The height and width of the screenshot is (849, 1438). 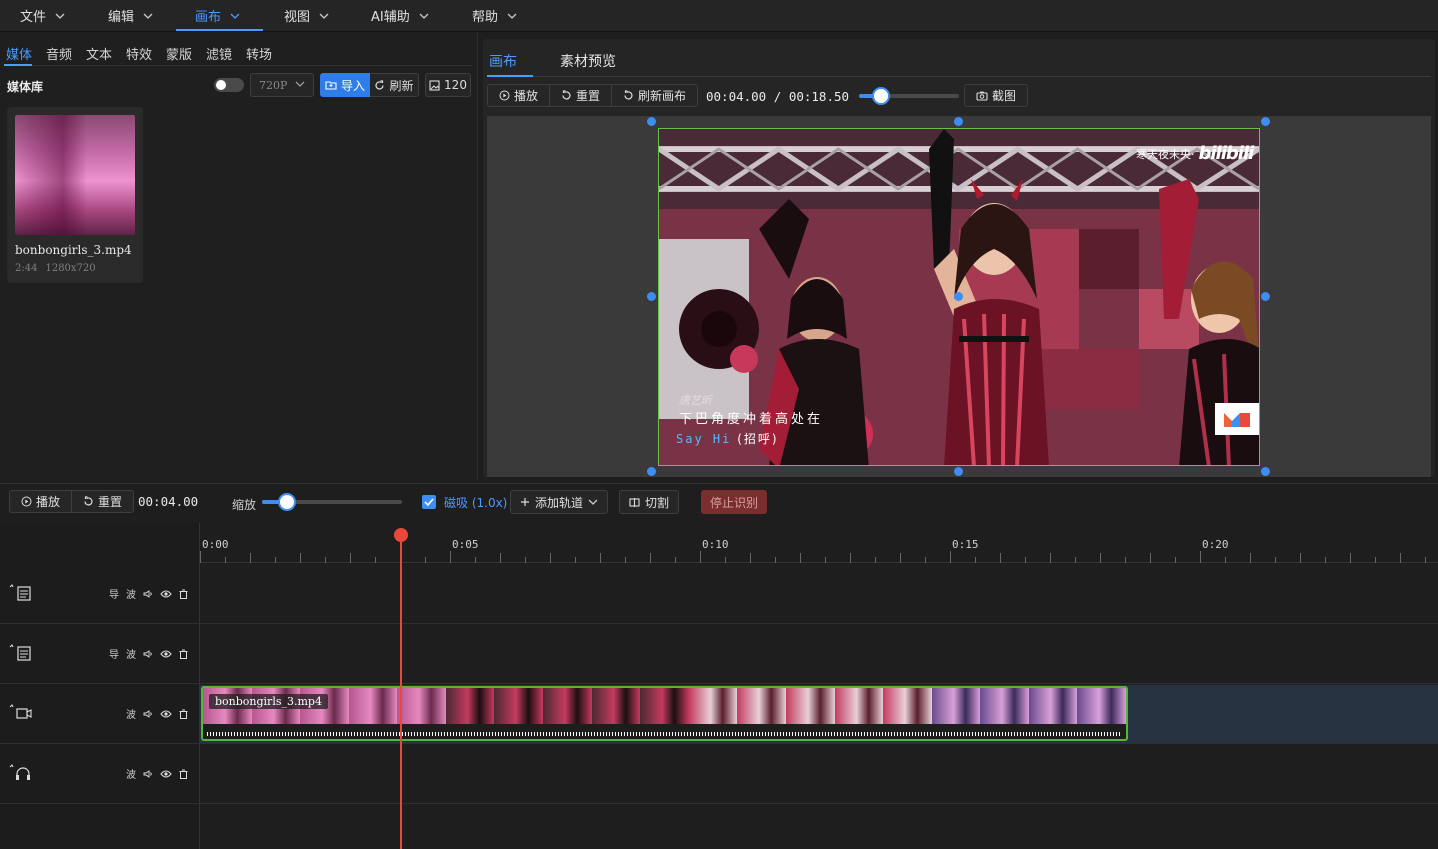 I want to click on timeline-reset-button: 重置, so click(x=102, y=501).